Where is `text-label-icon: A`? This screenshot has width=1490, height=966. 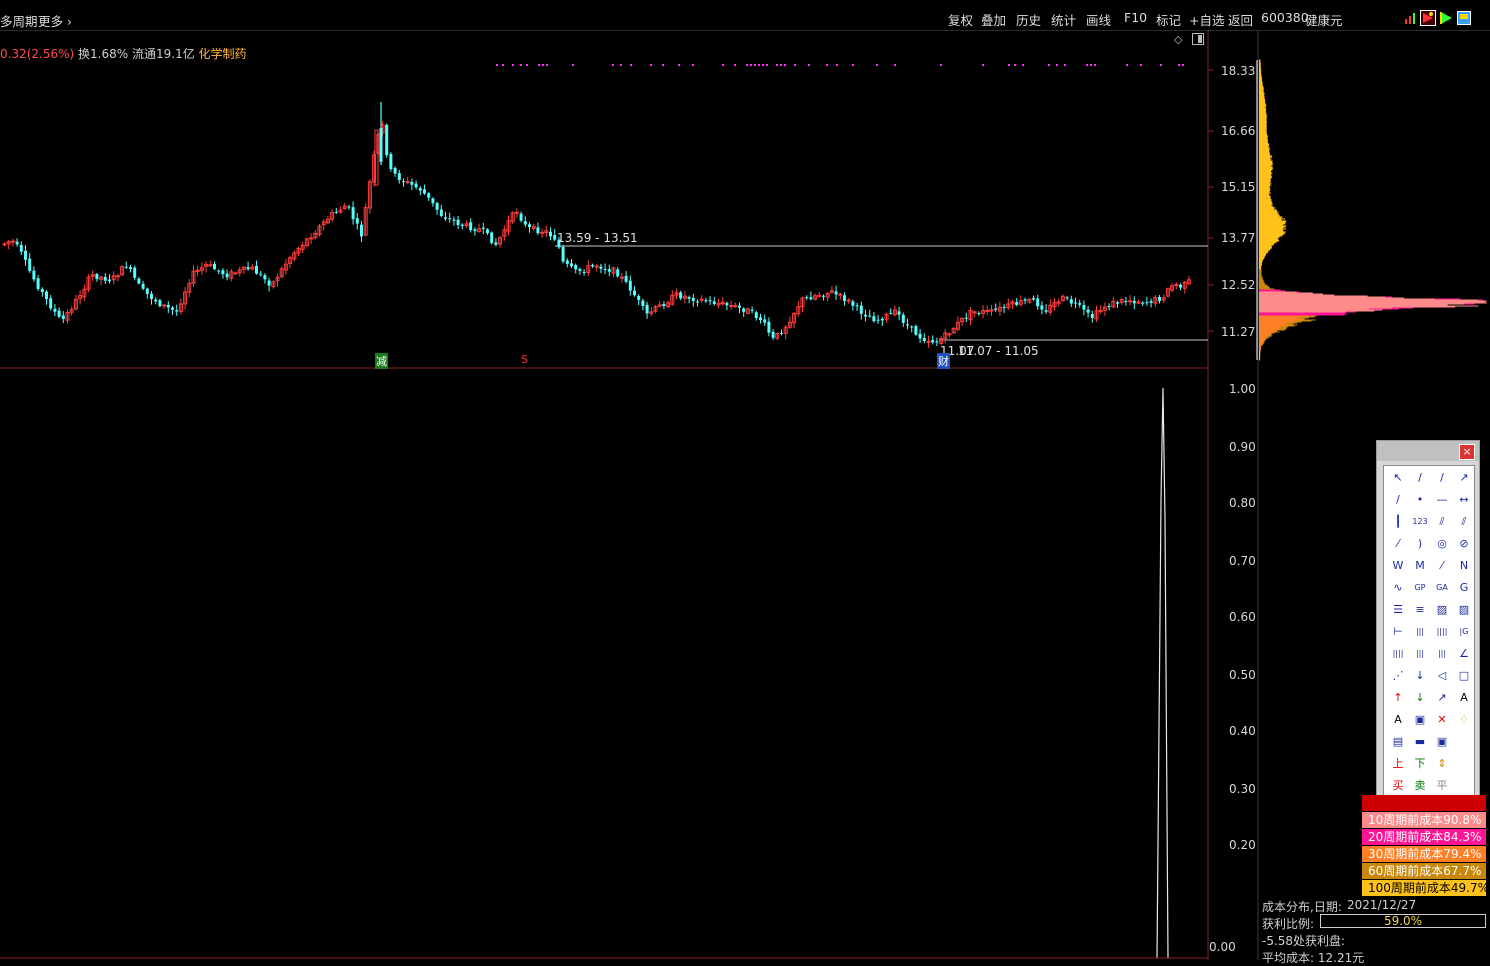 text-label-icon: A is located at coordinates (1398, 720).